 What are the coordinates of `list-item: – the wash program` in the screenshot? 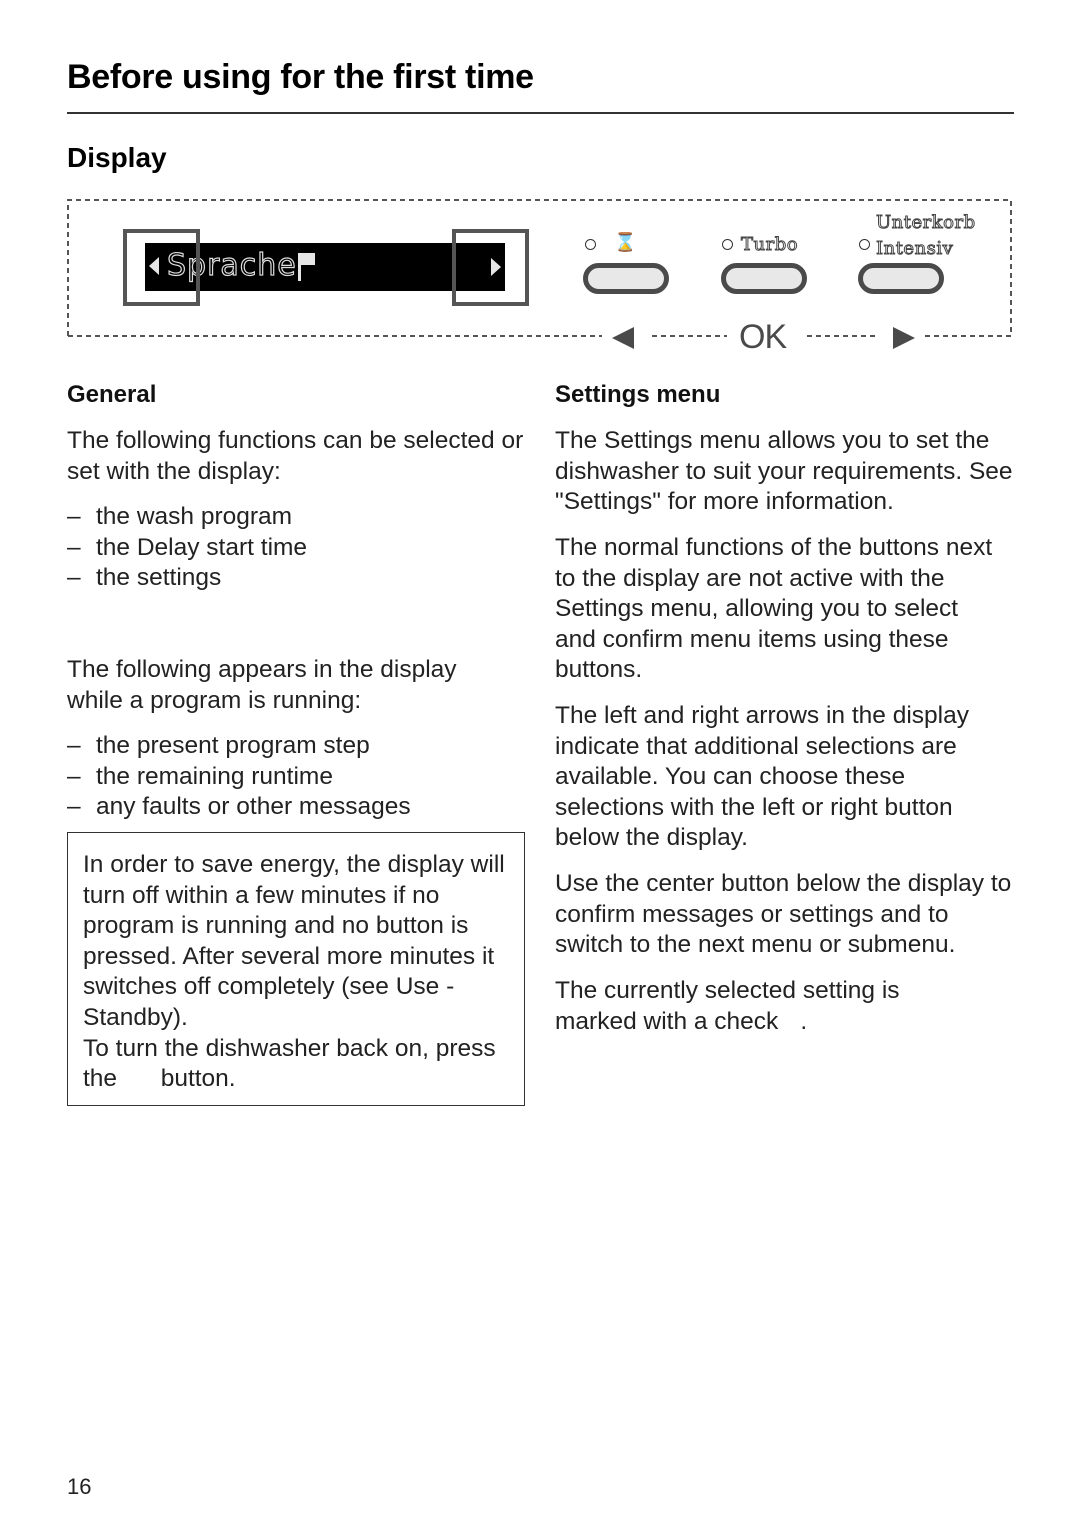 It's located at (180, 516).